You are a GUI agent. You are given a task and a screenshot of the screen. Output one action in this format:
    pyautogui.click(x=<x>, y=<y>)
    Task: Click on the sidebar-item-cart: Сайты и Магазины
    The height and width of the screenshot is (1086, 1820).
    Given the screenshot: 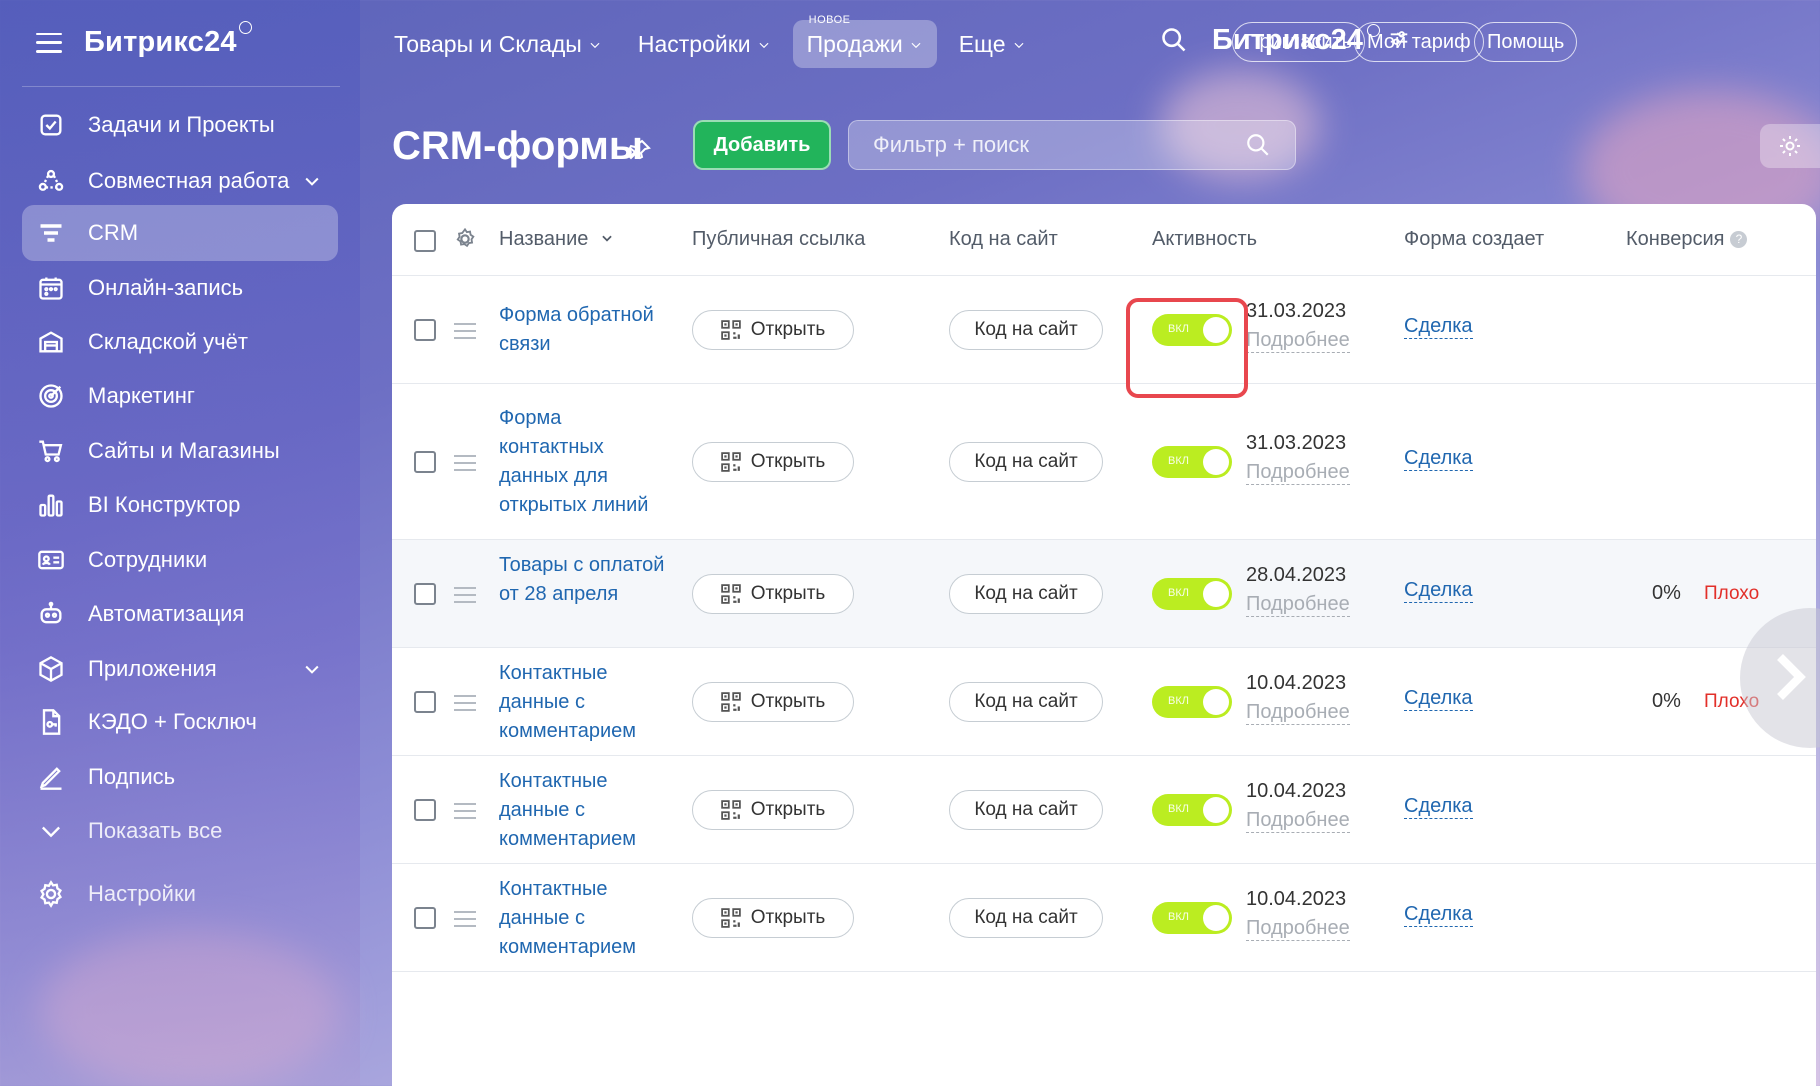 What is the action you would take?
    pyautogui.click(x=180, y=451)
    